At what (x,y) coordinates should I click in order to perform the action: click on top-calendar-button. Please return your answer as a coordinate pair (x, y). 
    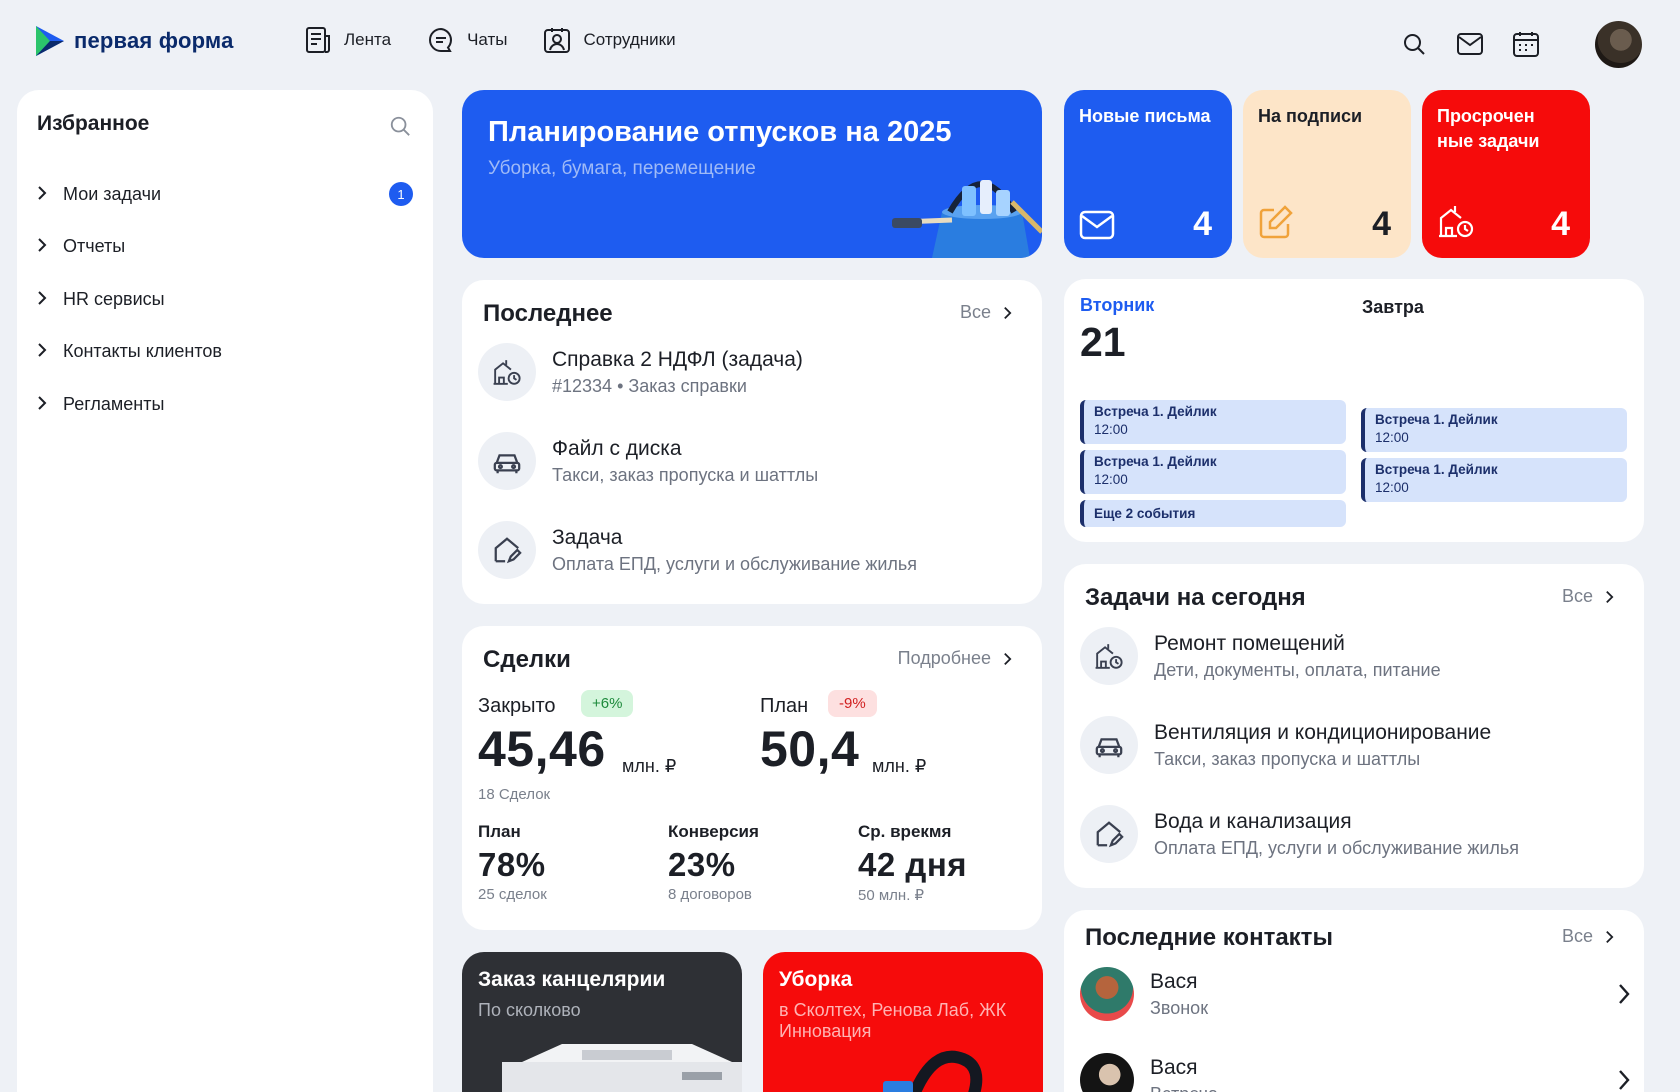
    Looking at the image, I should click on (1526, 44).